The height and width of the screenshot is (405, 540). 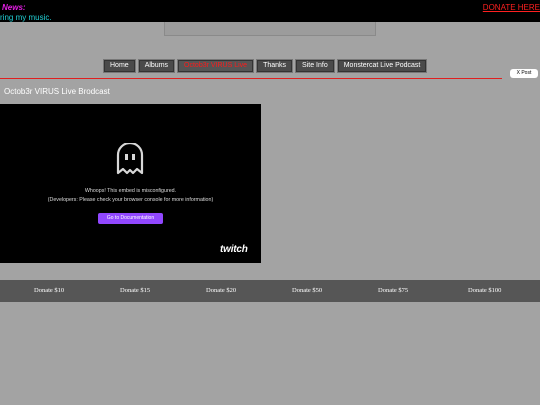 What do you see at coordinates (524, 73) in the screenshot?
I see `x-post-button: X Post` at bounding box center [524, 73].